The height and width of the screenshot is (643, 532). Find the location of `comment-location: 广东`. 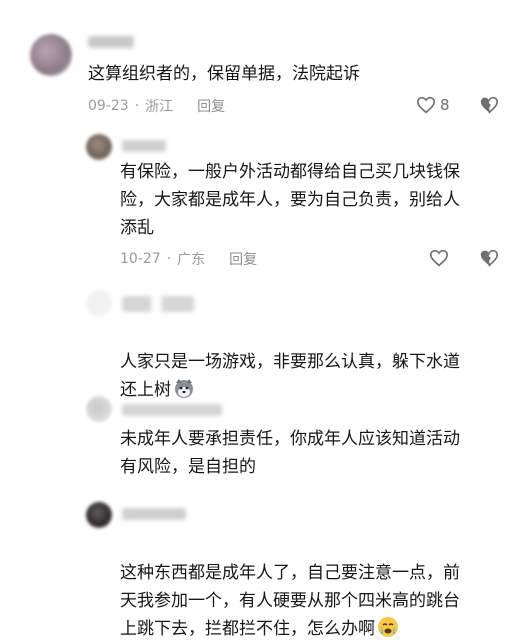

comment-location: 广东 is located at coordinates (191, 260).